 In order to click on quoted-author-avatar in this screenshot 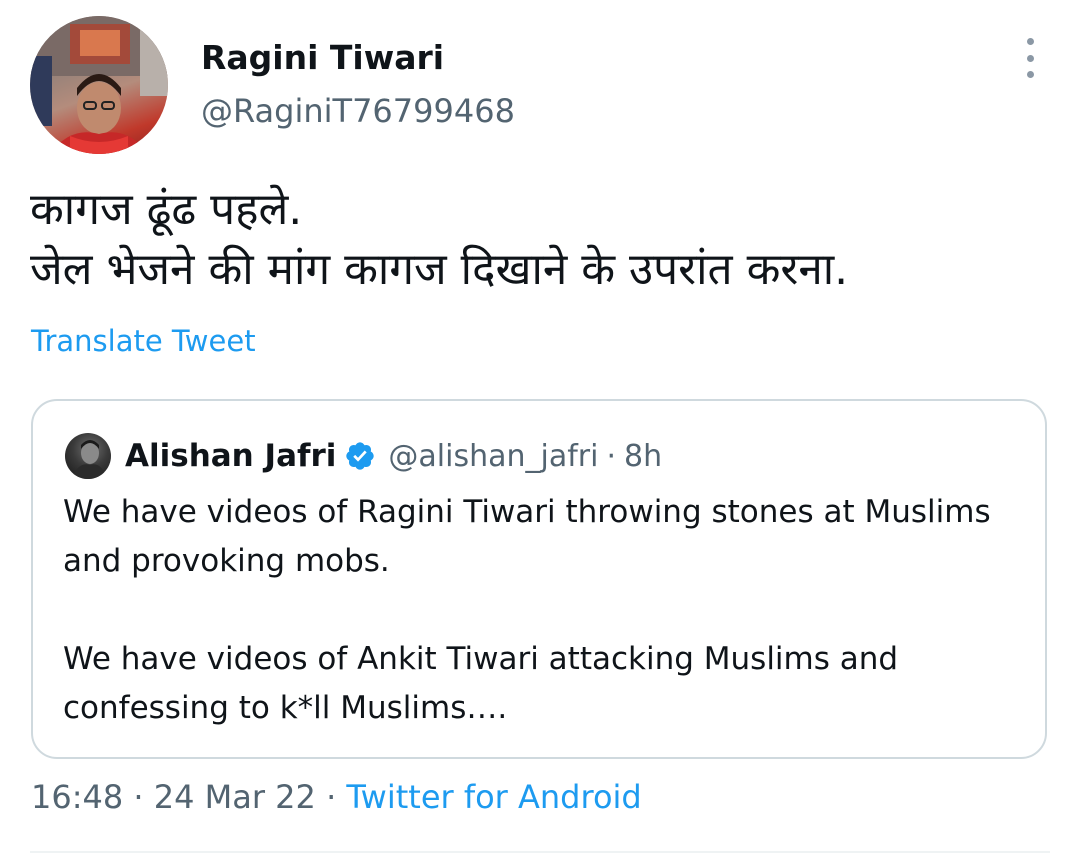, I will do `click(88, 456)`.